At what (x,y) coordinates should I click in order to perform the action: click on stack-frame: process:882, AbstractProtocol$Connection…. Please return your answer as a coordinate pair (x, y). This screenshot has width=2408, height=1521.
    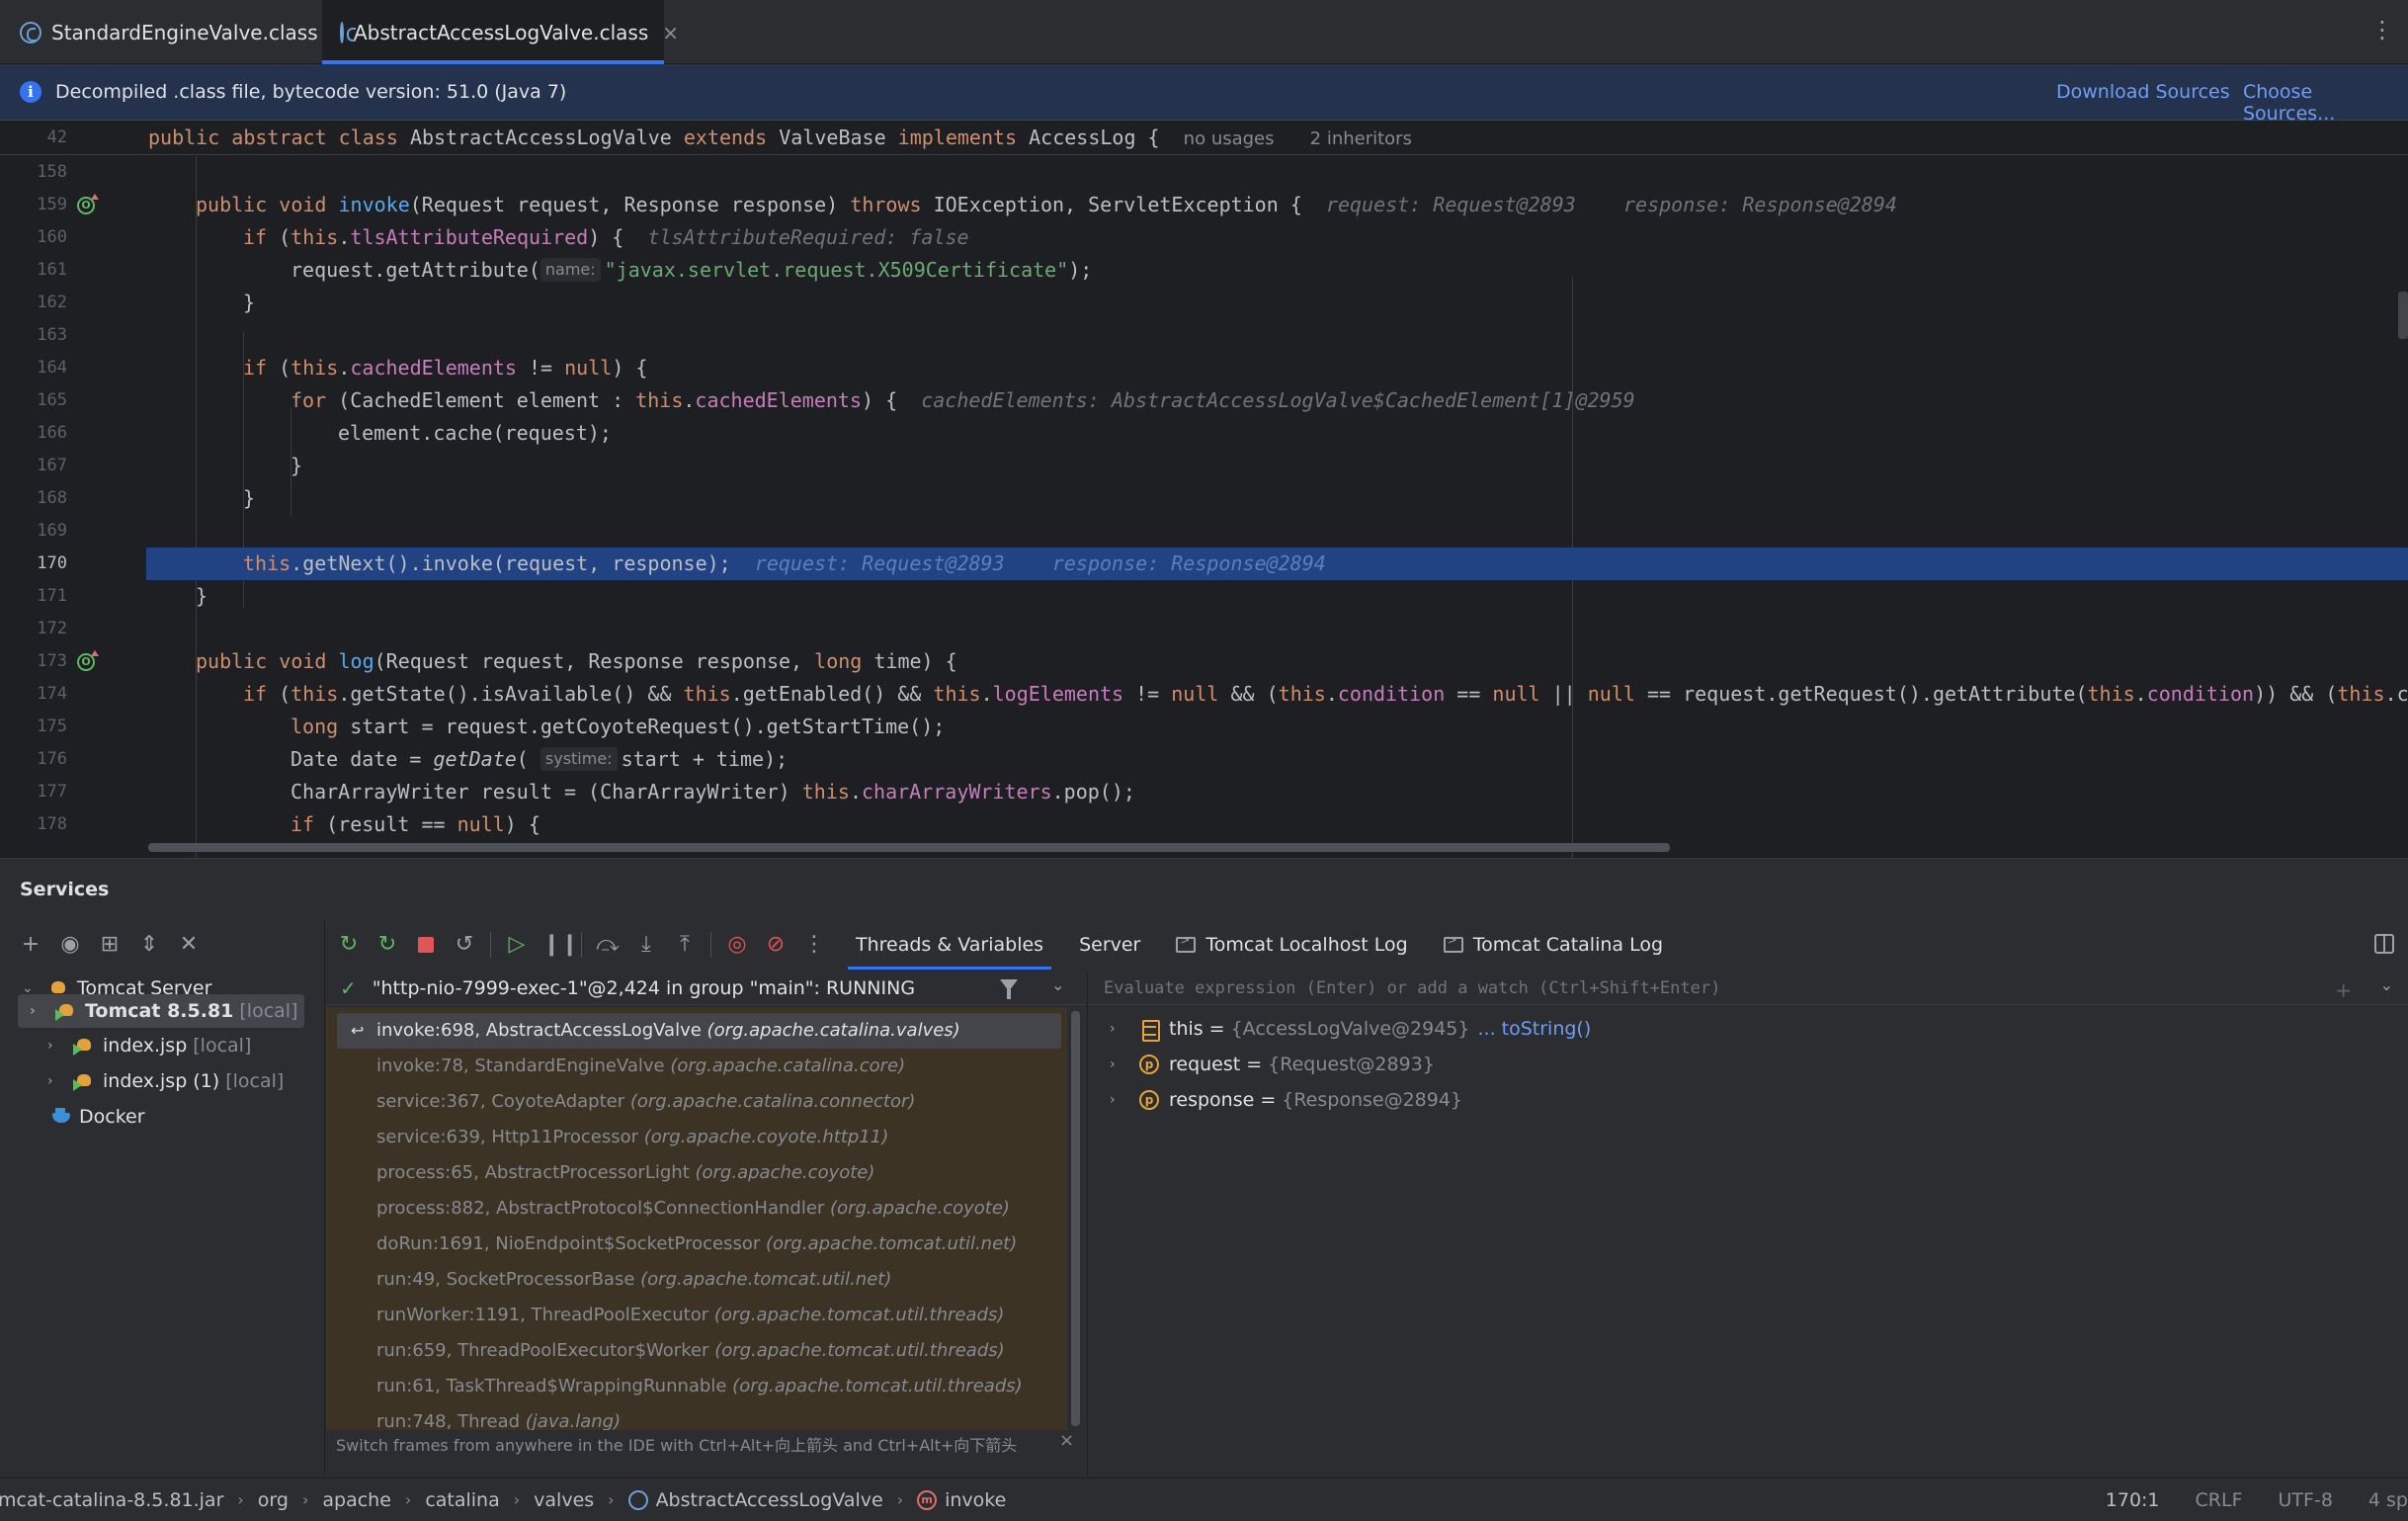
    Looking at the image, I should click on (696, 1208).